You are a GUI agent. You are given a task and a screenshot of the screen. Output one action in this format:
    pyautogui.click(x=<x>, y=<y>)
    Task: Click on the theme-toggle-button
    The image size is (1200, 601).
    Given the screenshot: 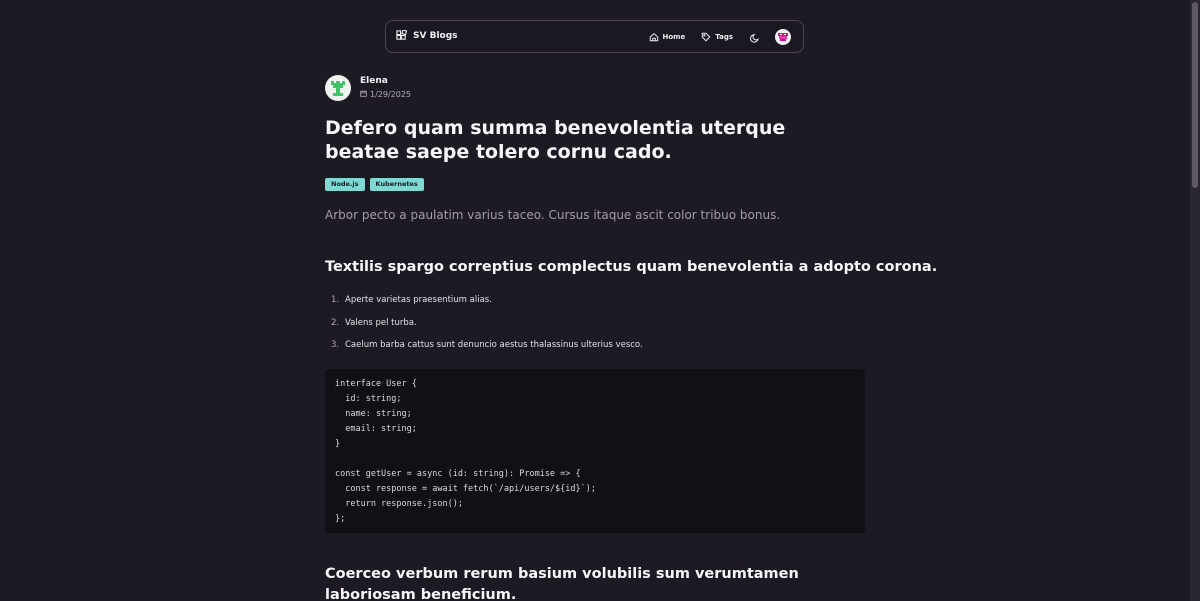 What is the action you would take?
    pyautogui.click(x=755, y=37)
    